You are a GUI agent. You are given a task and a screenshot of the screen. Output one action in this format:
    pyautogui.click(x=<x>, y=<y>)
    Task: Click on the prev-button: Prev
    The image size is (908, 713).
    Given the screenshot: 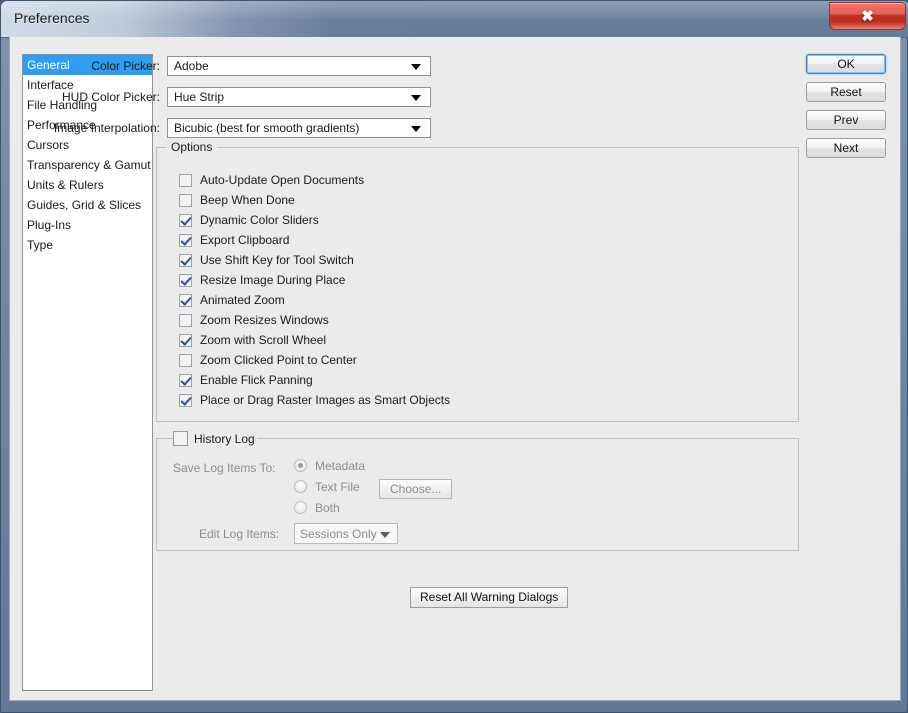 What is the action you would take?
    pyautogui.click(x=846, y=120)
    